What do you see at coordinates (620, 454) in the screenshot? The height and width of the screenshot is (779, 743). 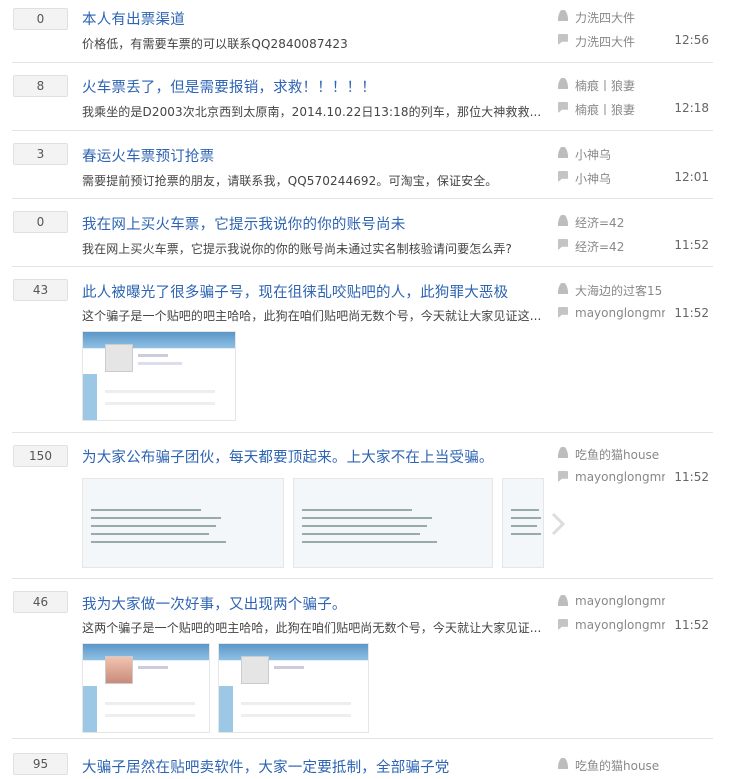 I see `author-name: 吃鱼的猫house` at bounding box center [620, 454].